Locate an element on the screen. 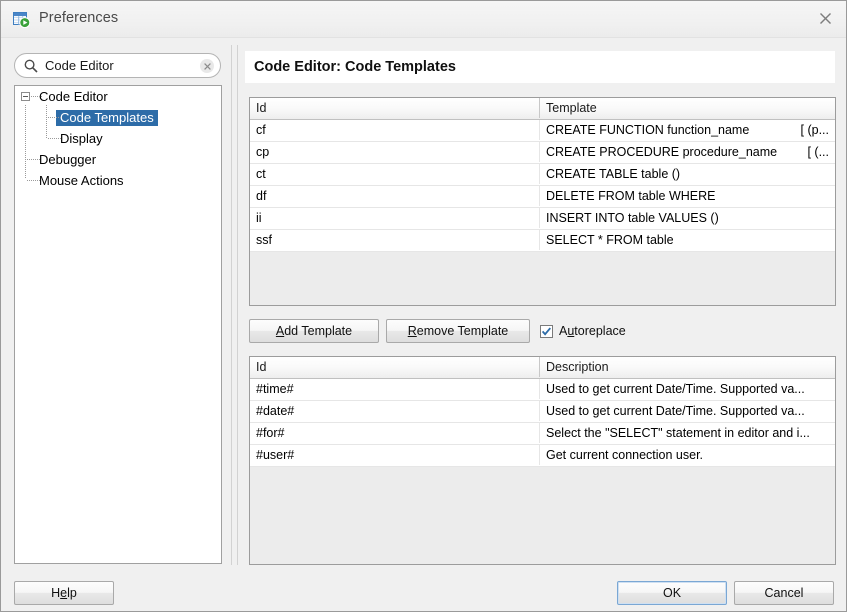 The height and width of the screenshot is (612, 847). cell-template-text: INSERT INTO table VALUES () is located at coordinates (632, 218).